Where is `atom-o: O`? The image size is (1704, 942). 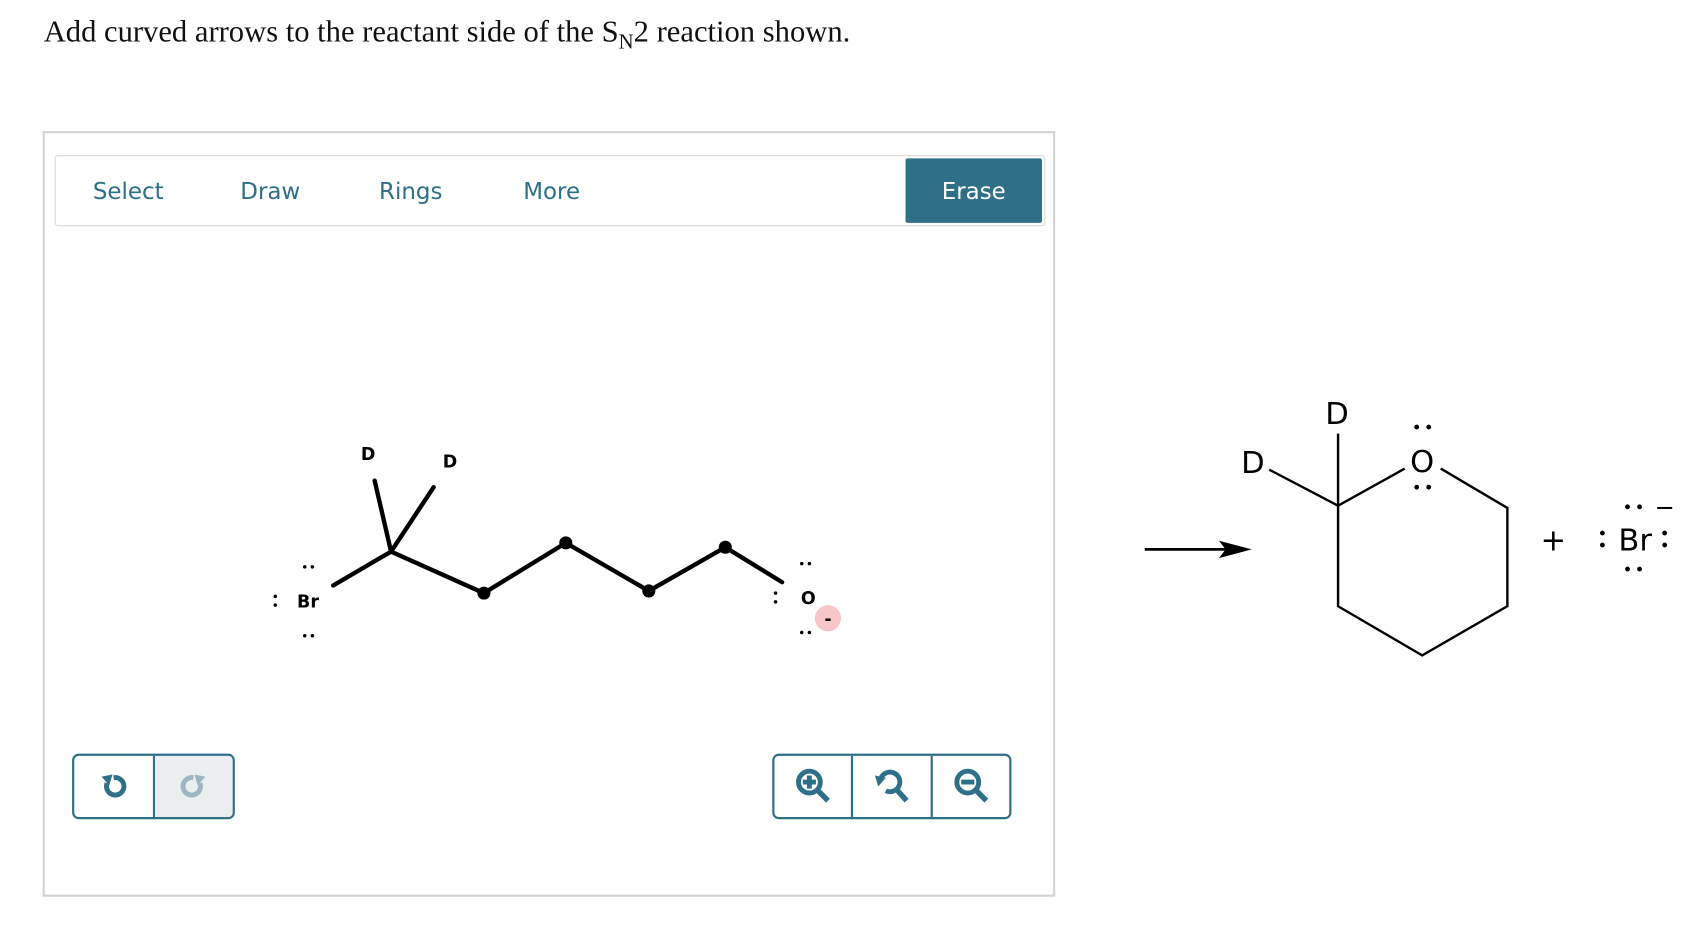
atom-o: O is located at coordinates (808, 599).